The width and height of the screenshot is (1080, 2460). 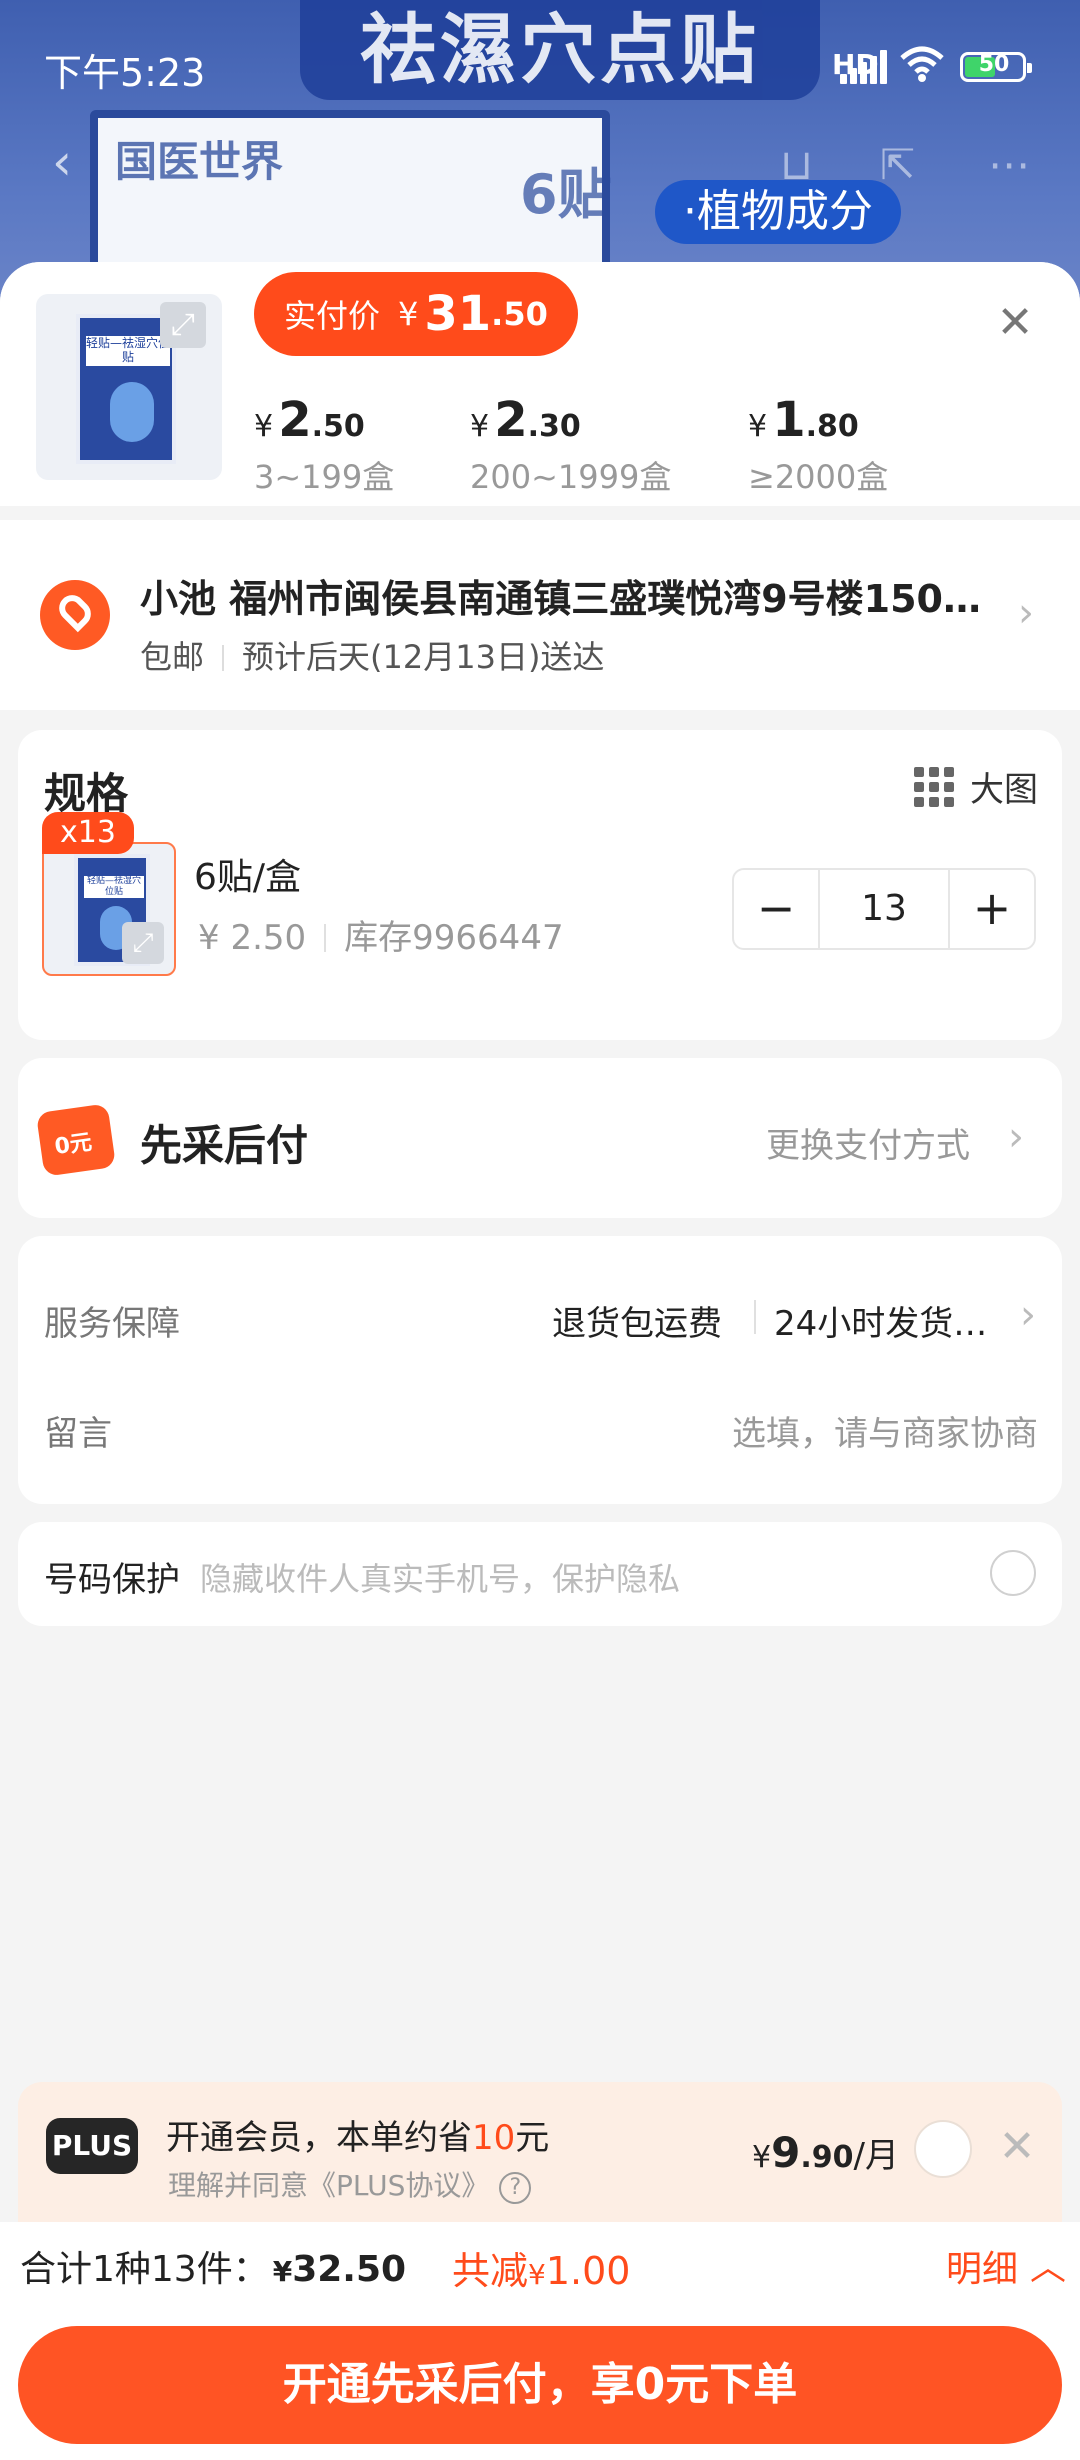 I want to click on checkout-footer: 合计1种13件： ¥32.50 共减¥1.00 明细 ︿ 开通先采后付，享0元下单, so click(x=540, y=2341).